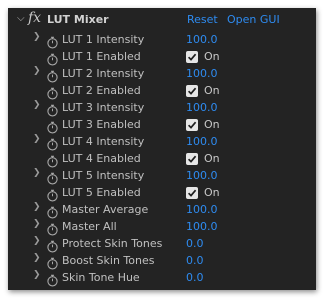 The width and height of the screenshot is (324, 300). What do you see at coordinates (103, 73) in the screenshot?
I see `property-label: LUT 2 Intensity` at bounding box center [103, 73].